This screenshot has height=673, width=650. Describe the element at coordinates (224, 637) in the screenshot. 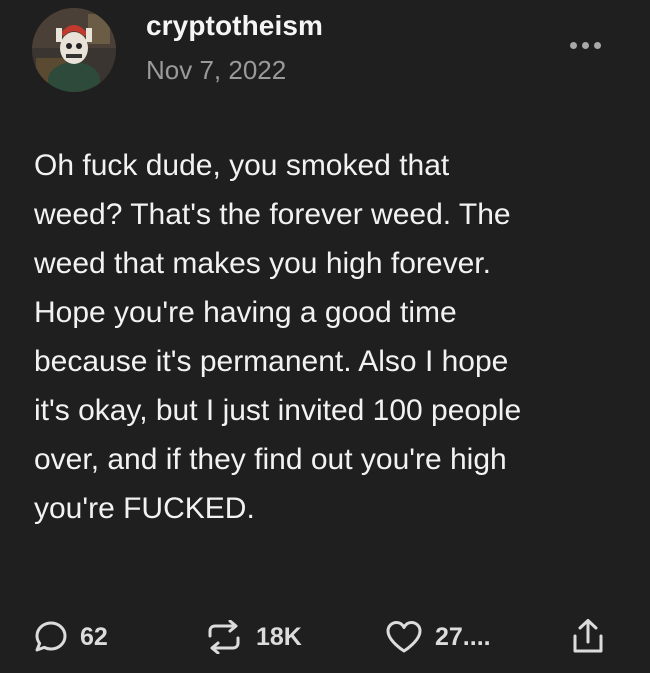

I see `repost-arrows-icon` at that location.